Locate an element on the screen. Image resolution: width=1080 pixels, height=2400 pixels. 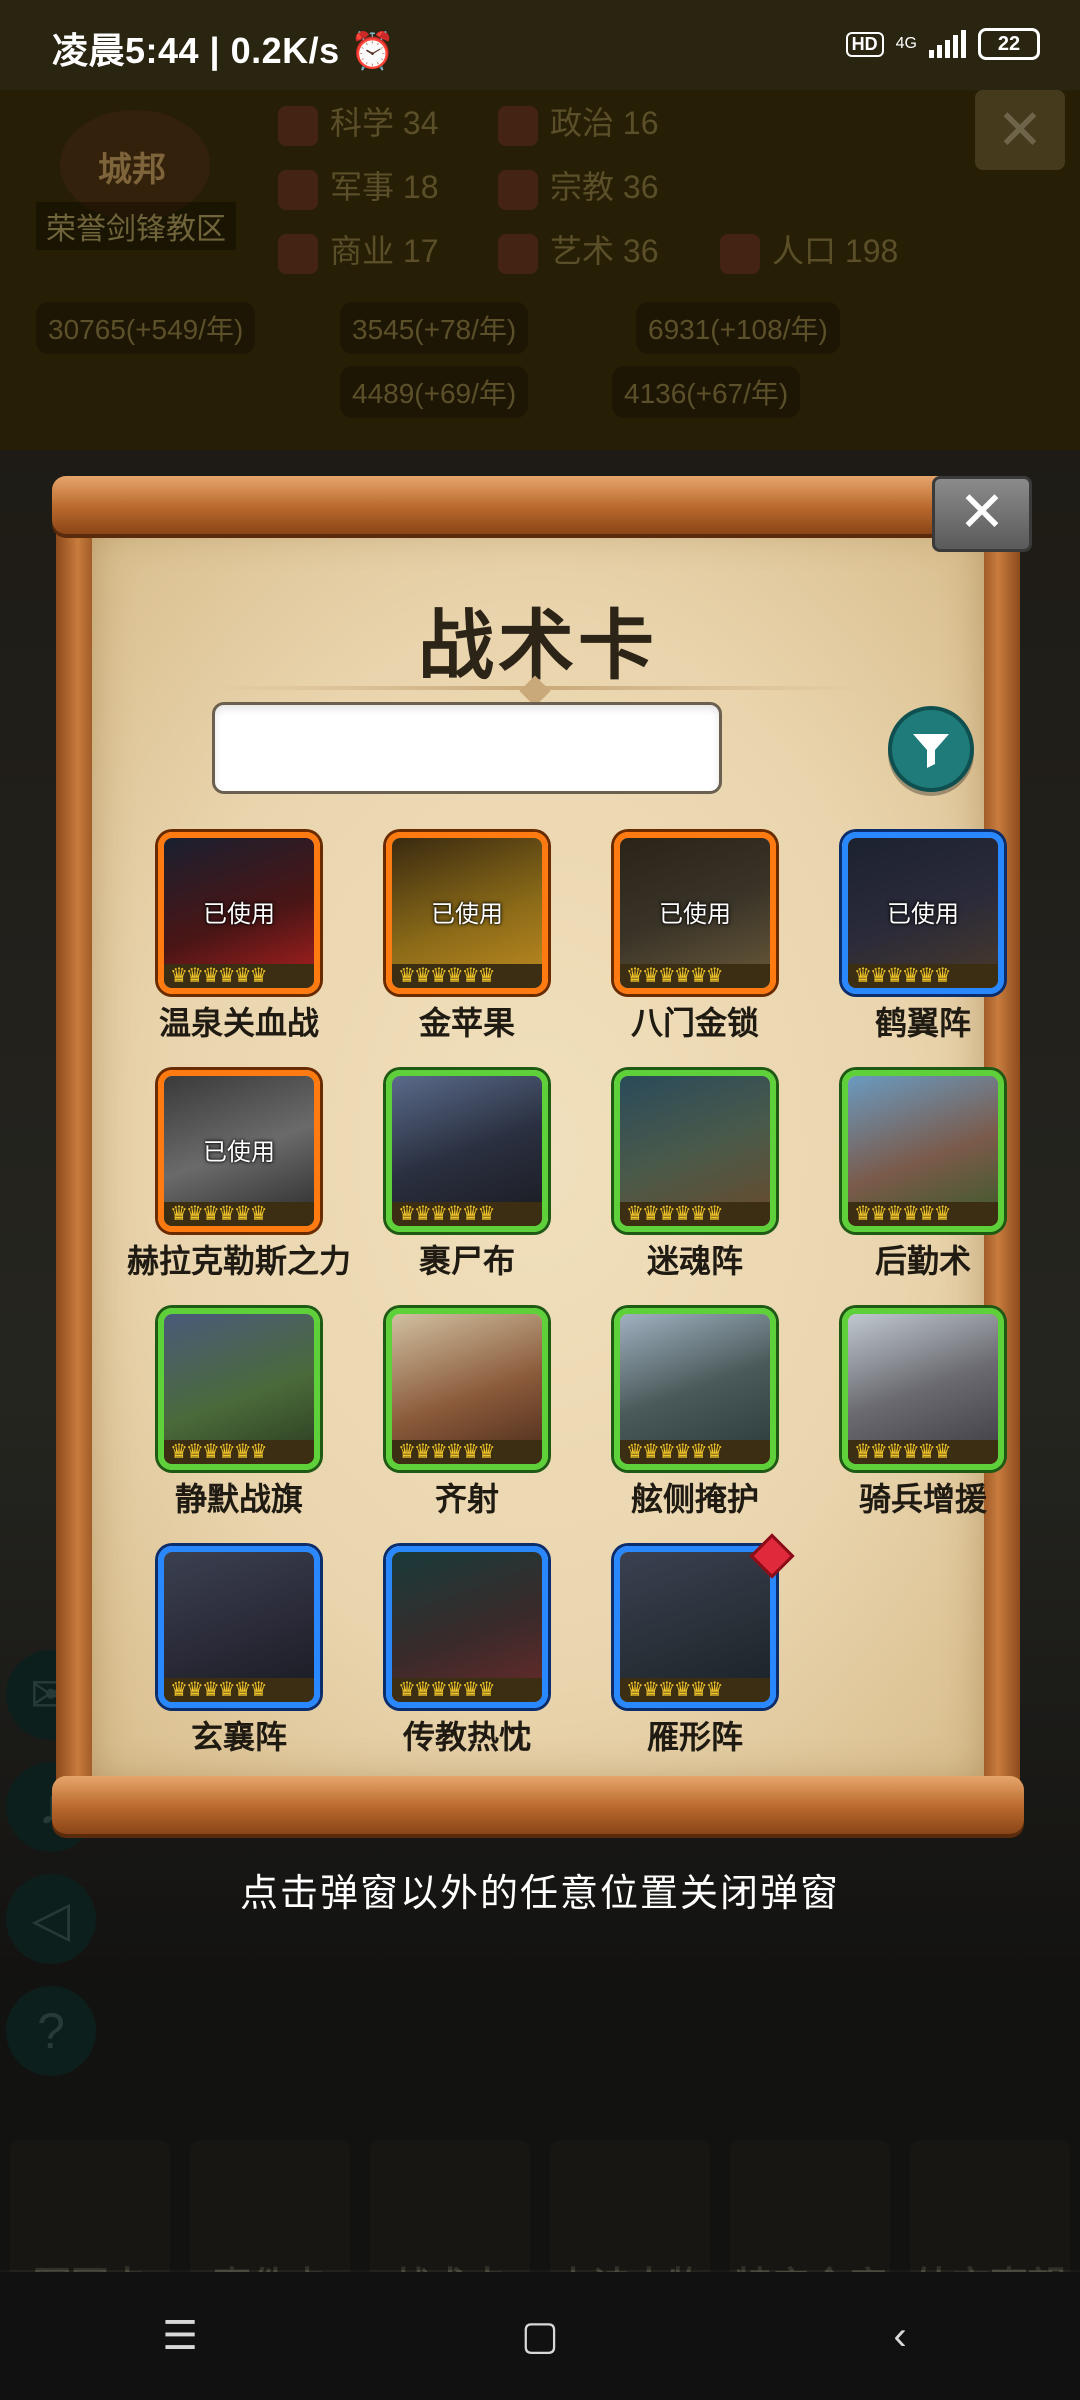
filter-icon is located at coordinates (931, 751).